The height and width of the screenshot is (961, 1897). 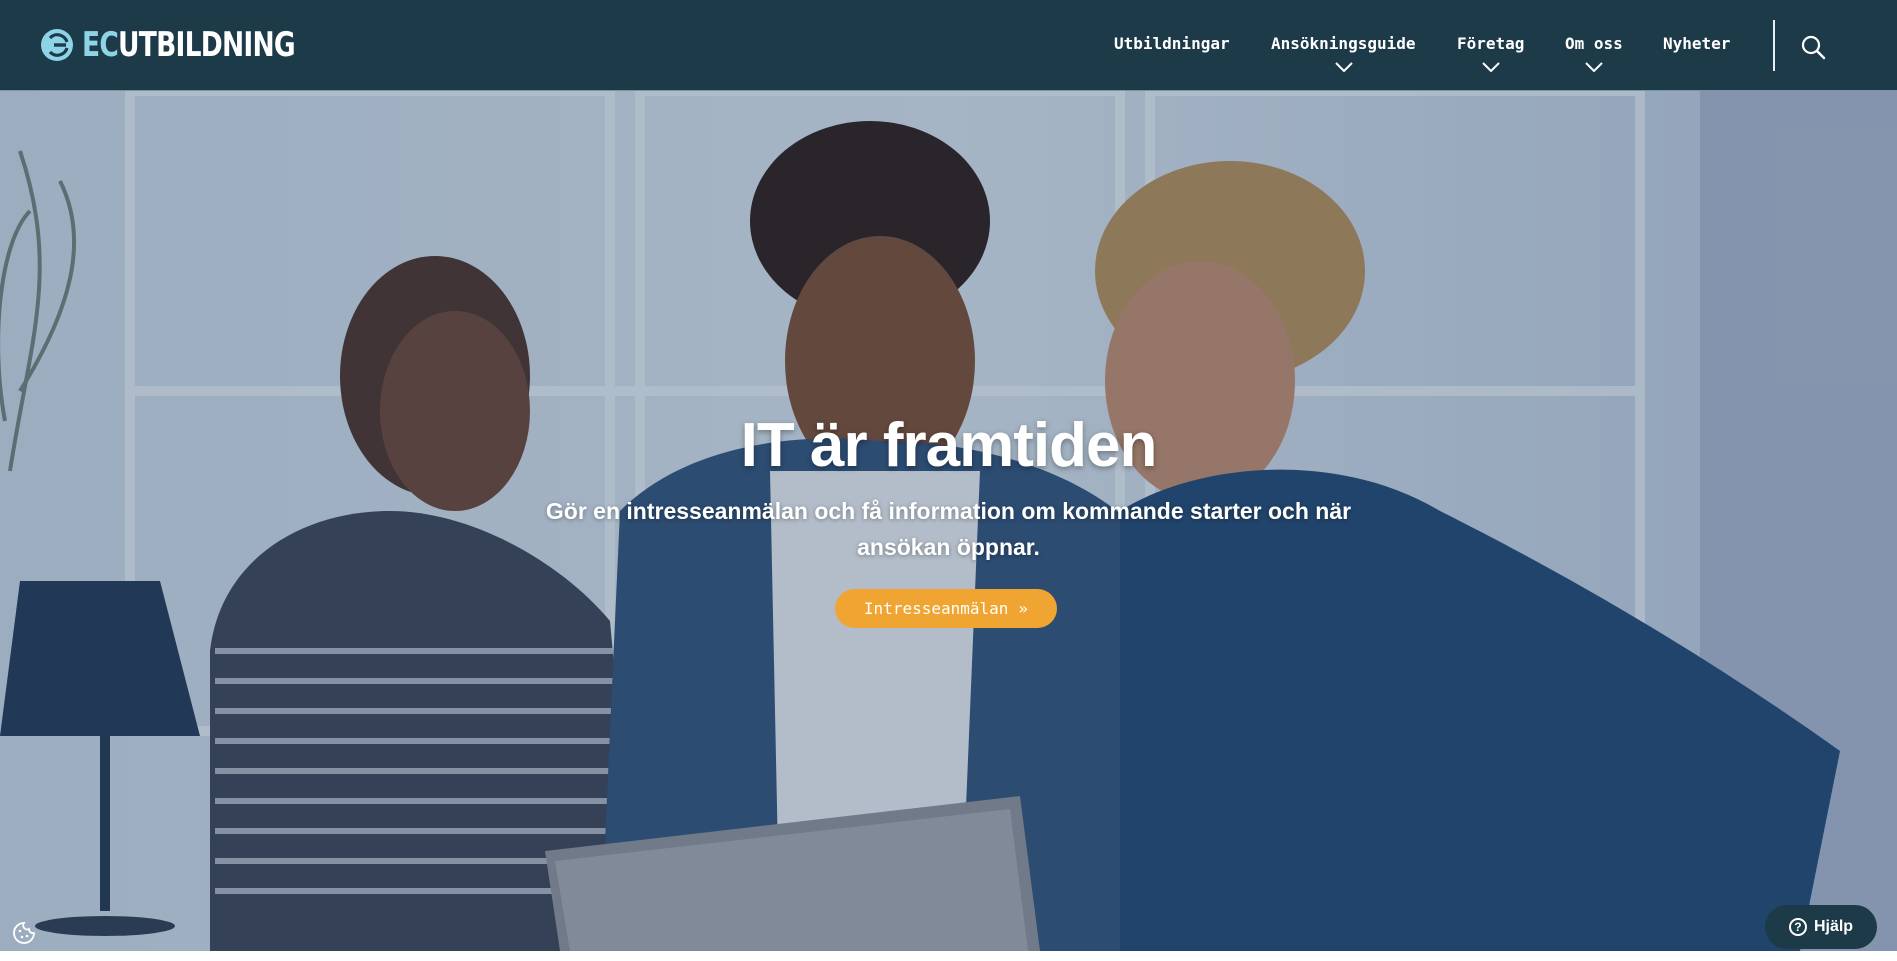 I want to click on logo-wordmark: ECUTBILDNING, so click(x=189, y=45).